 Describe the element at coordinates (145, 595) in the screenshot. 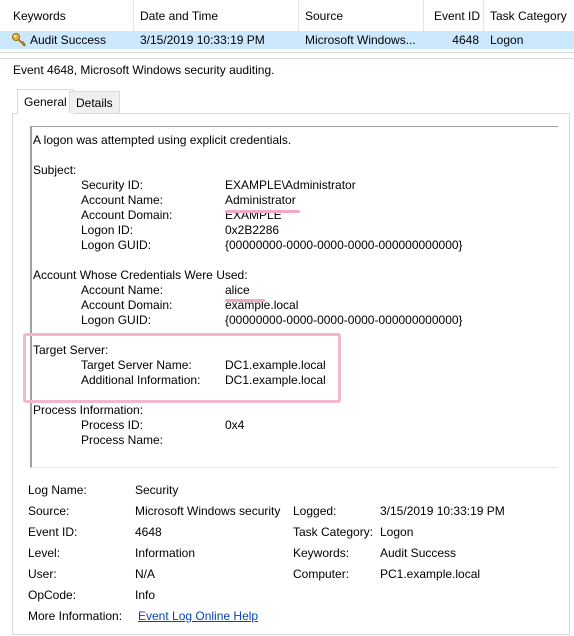

I see `opcode-value: Info` at that location.